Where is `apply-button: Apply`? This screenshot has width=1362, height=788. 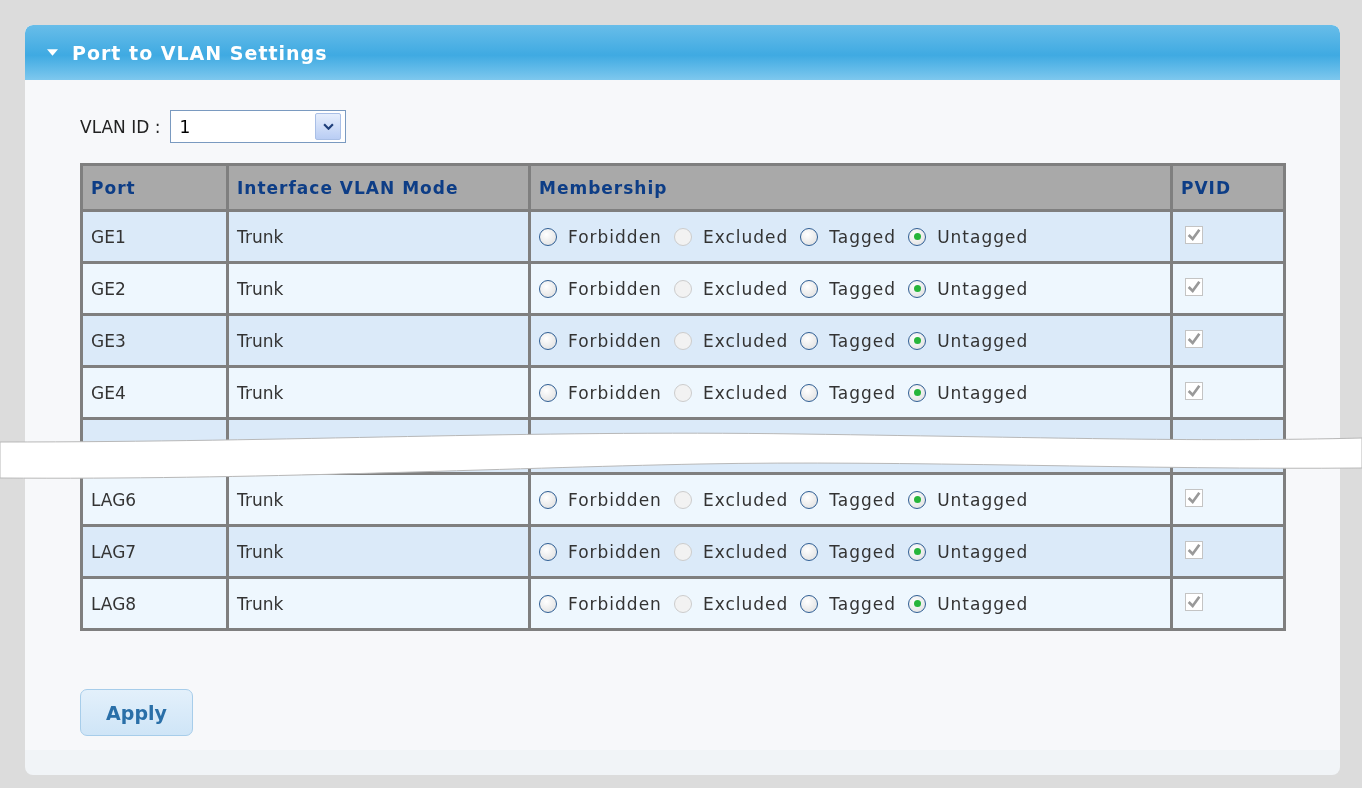 apply-button: Apply is located at coordinates (136, 712).